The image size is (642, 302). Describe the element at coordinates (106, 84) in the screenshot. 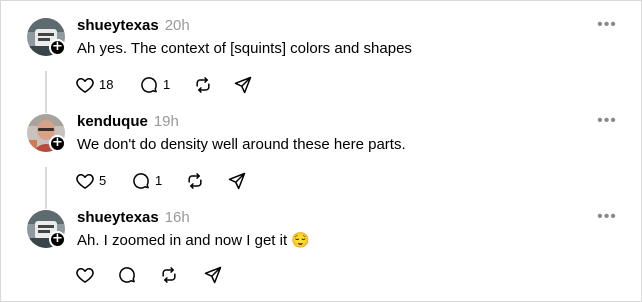

I see `like-count: 18` at that location.